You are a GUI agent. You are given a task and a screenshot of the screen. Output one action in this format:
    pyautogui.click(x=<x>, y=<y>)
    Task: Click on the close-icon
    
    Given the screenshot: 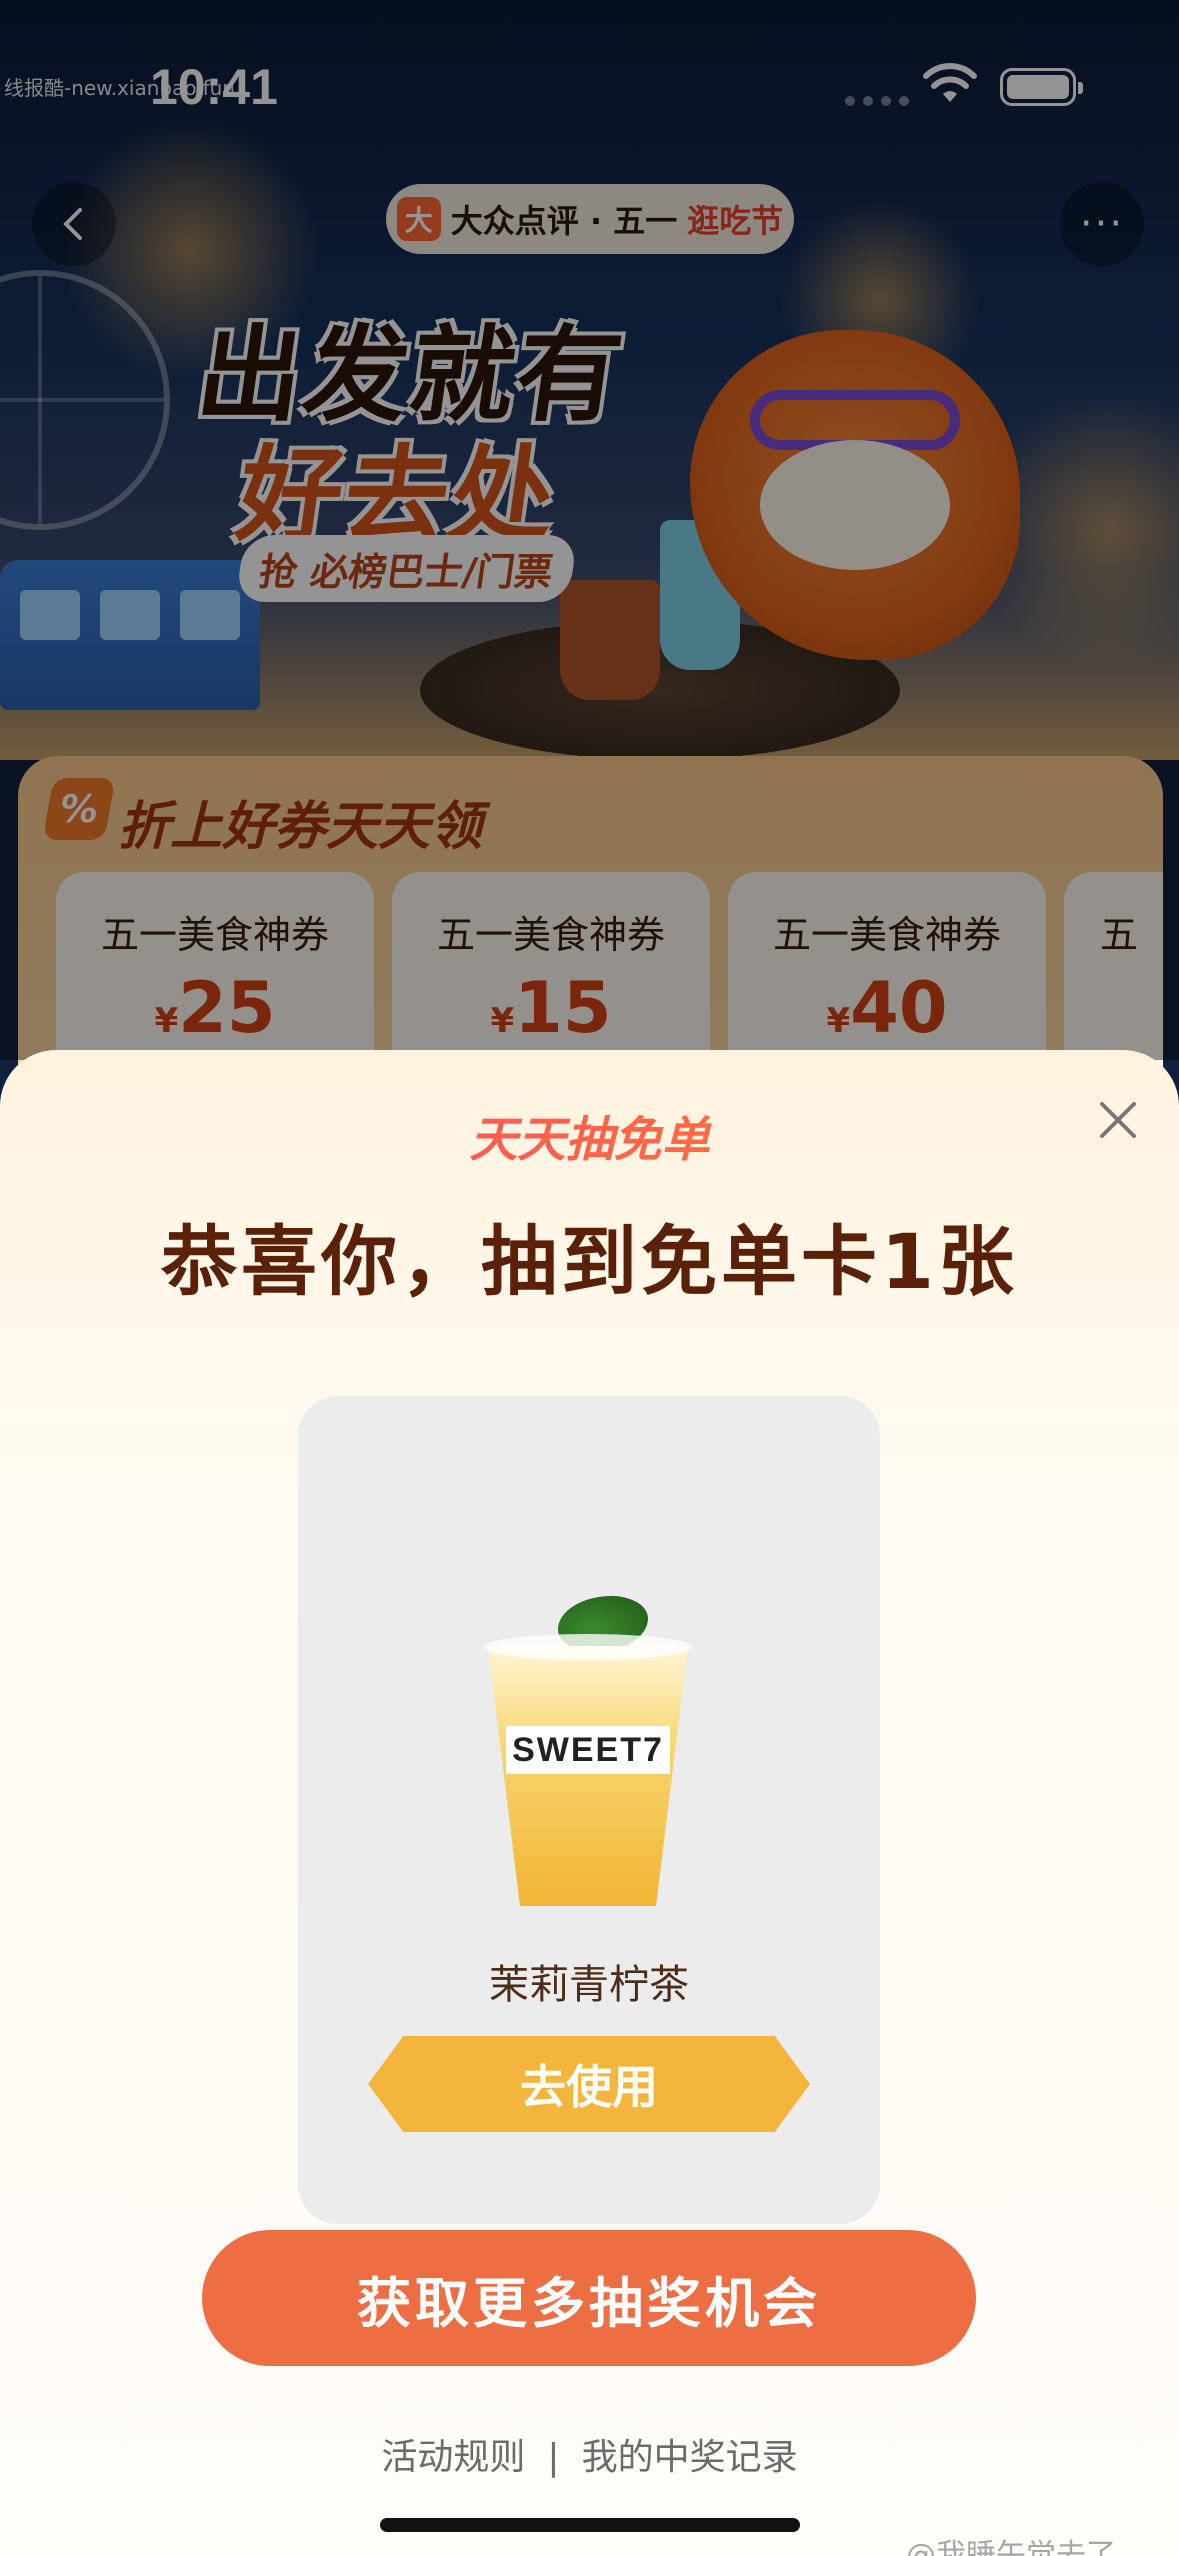 What is the action you would take?
    pyautogui.click(x=1118, y=1120)
    